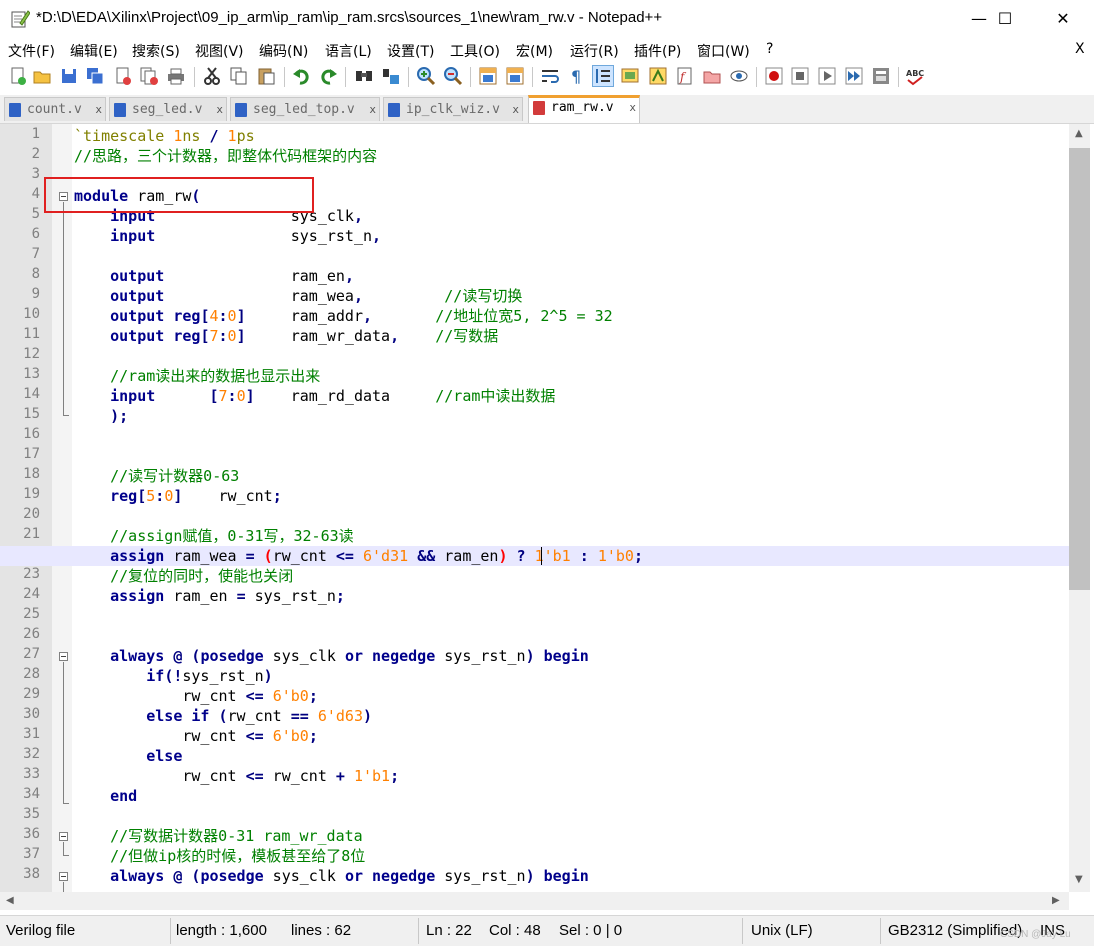 The width and height of the screenshot is (1094, 946). What do you see at coordinates (225, 156) in the screenshot?
I see `code-line: //思路，三个计数器，即整体代码框架的内容` at bounding box center [225, 156].